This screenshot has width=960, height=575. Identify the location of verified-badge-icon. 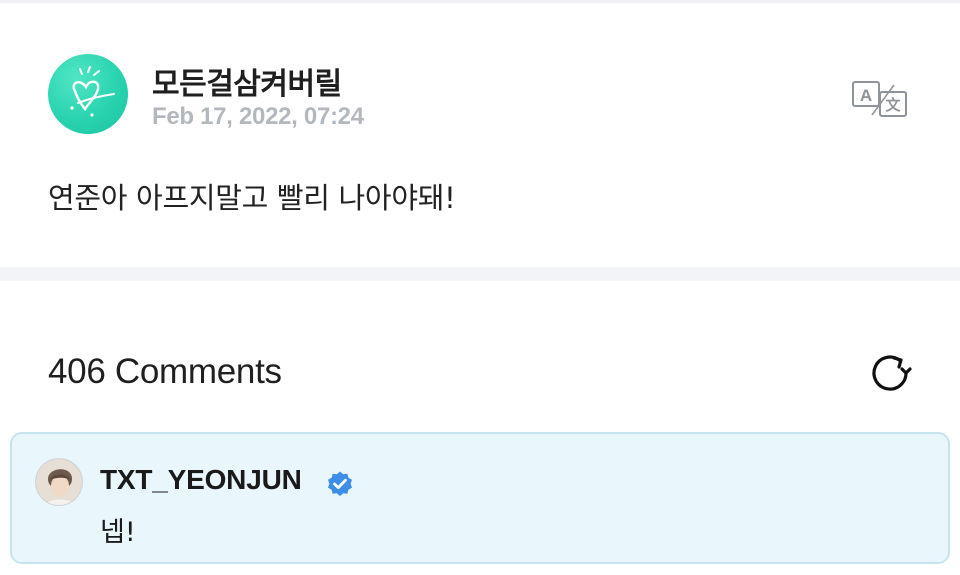
(340, 484).